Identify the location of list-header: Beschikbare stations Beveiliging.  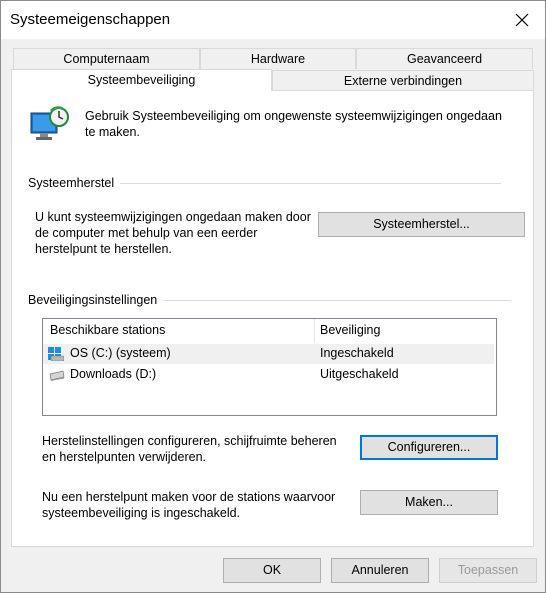
(269, 331).